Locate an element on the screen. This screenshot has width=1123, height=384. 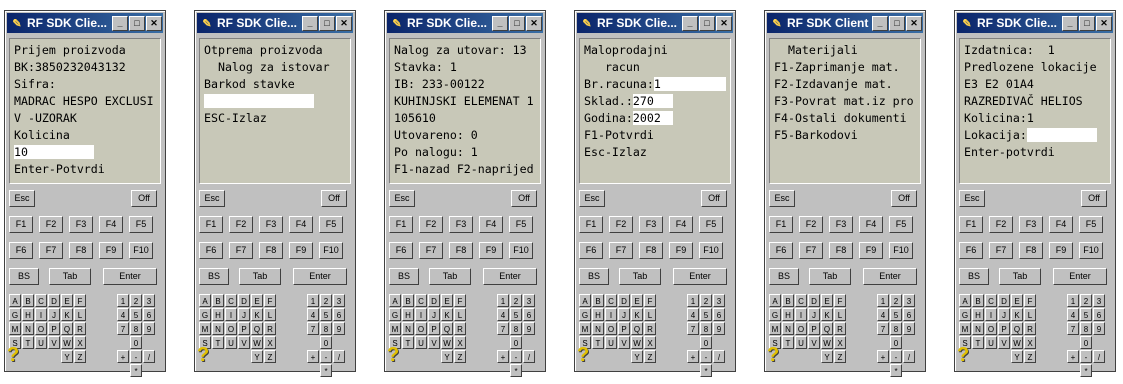
letter-key: I is located at coordinates (991, 314).